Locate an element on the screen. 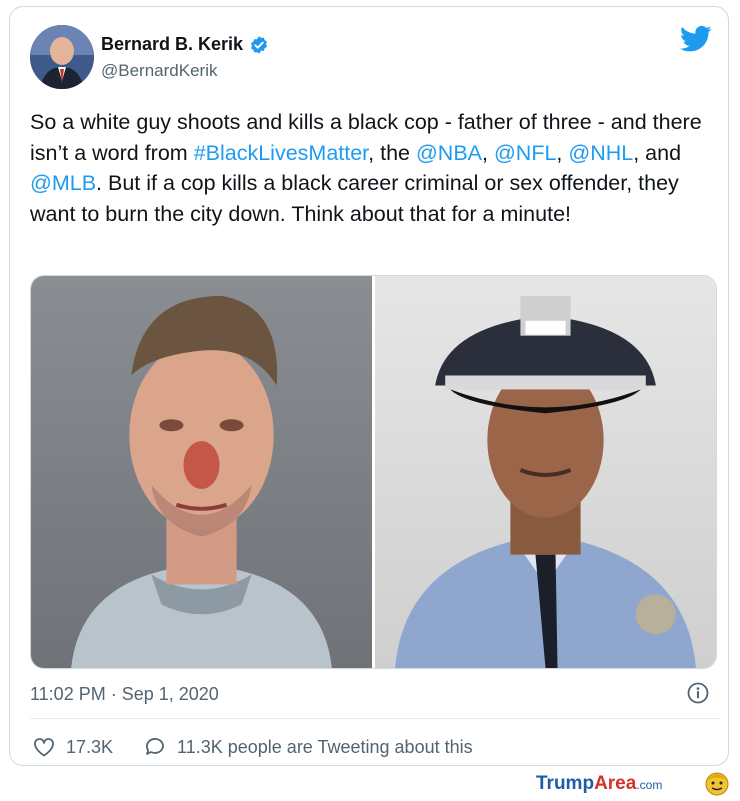 This screenshot has height=801, width=740. watermark: TrumpArea.com is located at coordinates (599, 784).